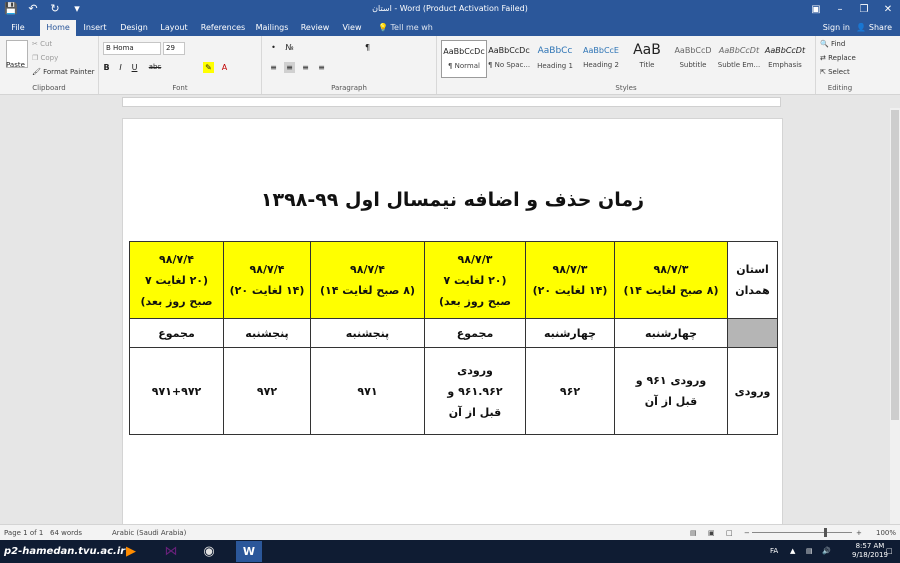 This screenshot has height=563, width=900. I want to click on restore-icon: ❐, so click(864, 10).